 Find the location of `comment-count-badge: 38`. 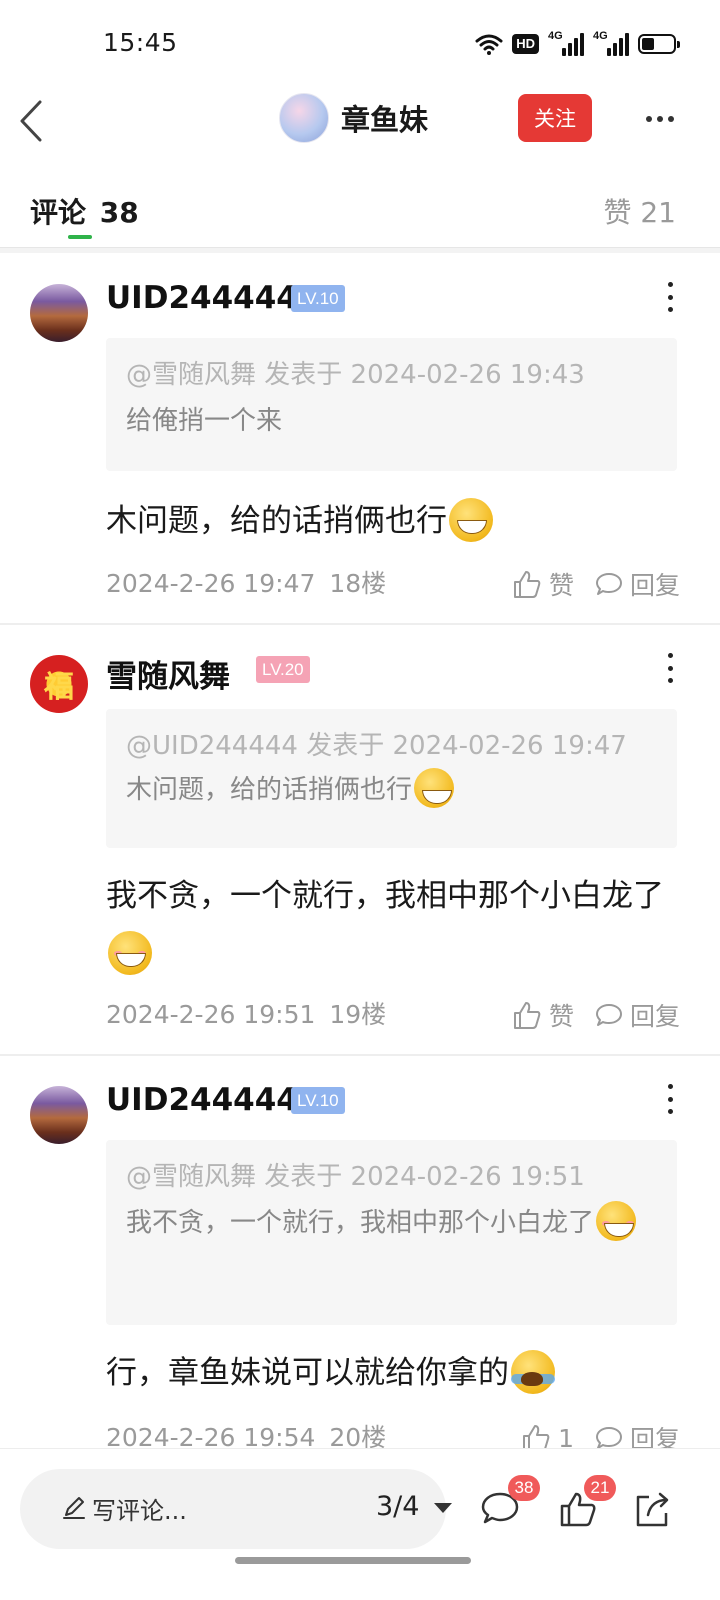

comment-count-badge: 38 is located at coordinates (524, 1488).